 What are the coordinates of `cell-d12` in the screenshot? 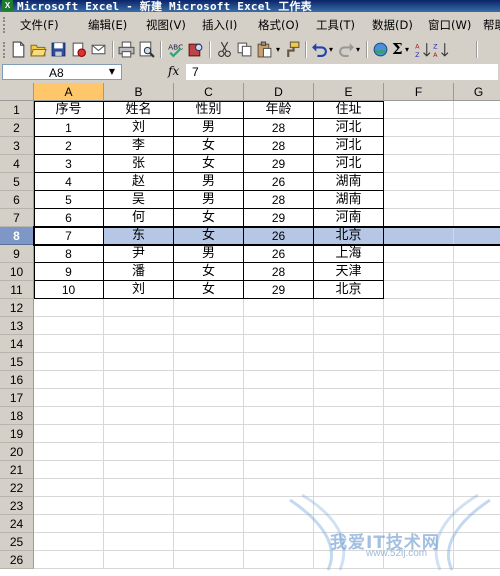 It's located at (279, 308).